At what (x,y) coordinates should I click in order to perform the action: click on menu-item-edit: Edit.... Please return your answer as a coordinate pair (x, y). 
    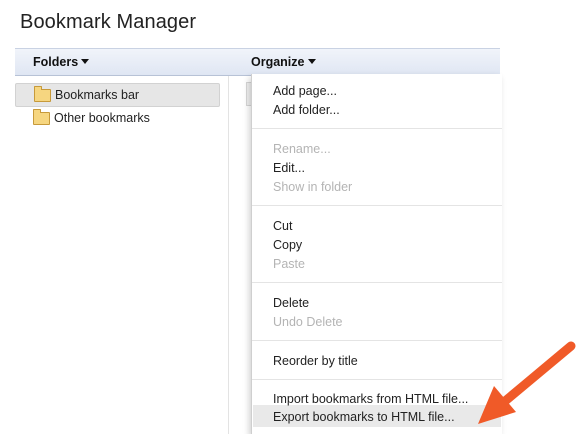
    Looking at the image, I should click on (289, 168).